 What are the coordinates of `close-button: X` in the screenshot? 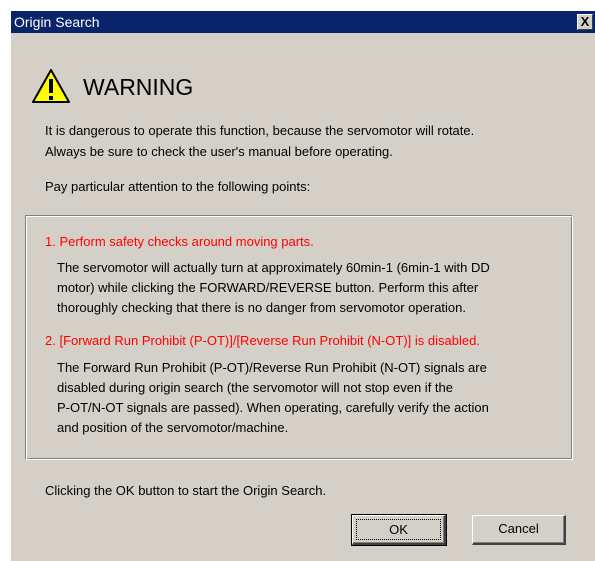 It's located at (585, 22).